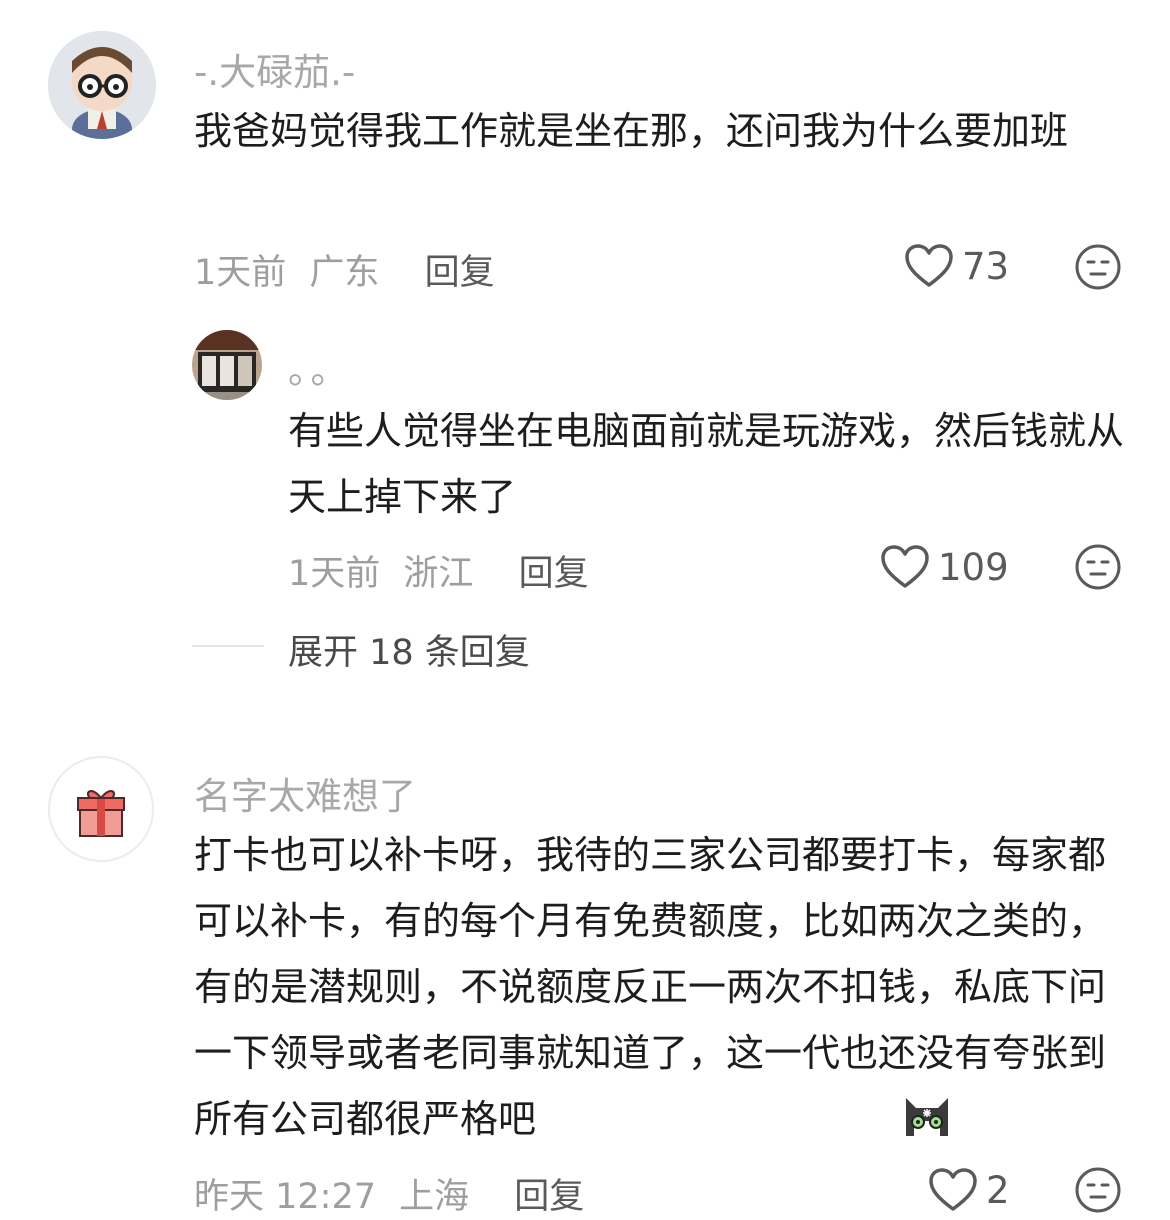 The width and height of the screenshot is (1170, 1220). What do you see at coordinates (320, 367) in the screenshot?
I see `comment-username: 。。` at bounding box center [320, 367].